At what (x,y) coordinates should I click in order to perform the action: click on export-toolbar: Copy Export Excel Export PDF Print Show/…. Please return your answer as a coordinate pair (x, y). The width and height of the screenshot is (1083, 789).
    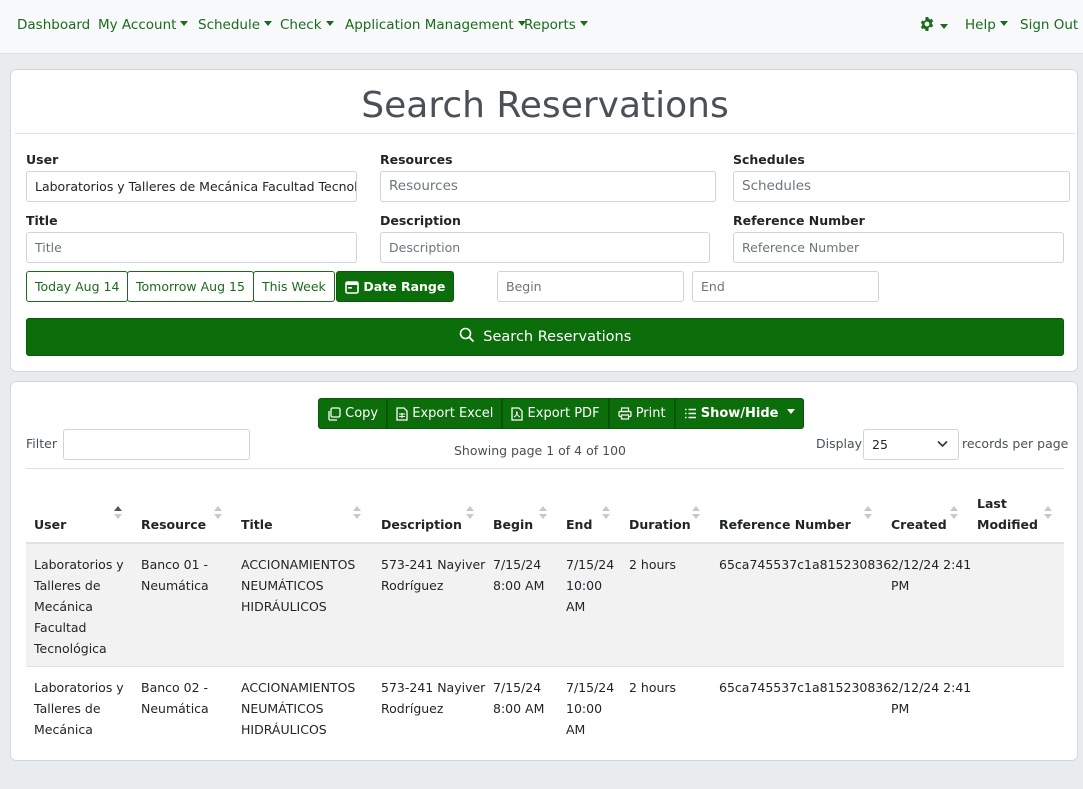
    Looking at the image, I should click on (561, 413).